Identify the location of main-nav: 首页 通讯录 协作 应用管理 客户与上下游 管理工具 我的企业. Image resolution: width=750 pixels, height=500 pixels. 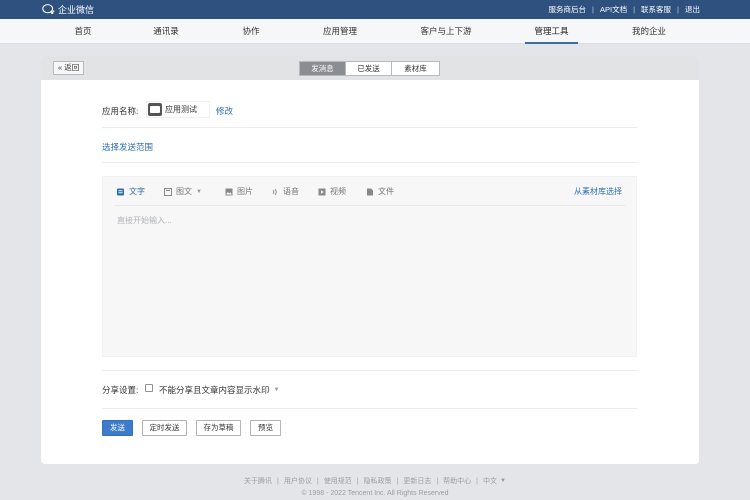
(375, 31).